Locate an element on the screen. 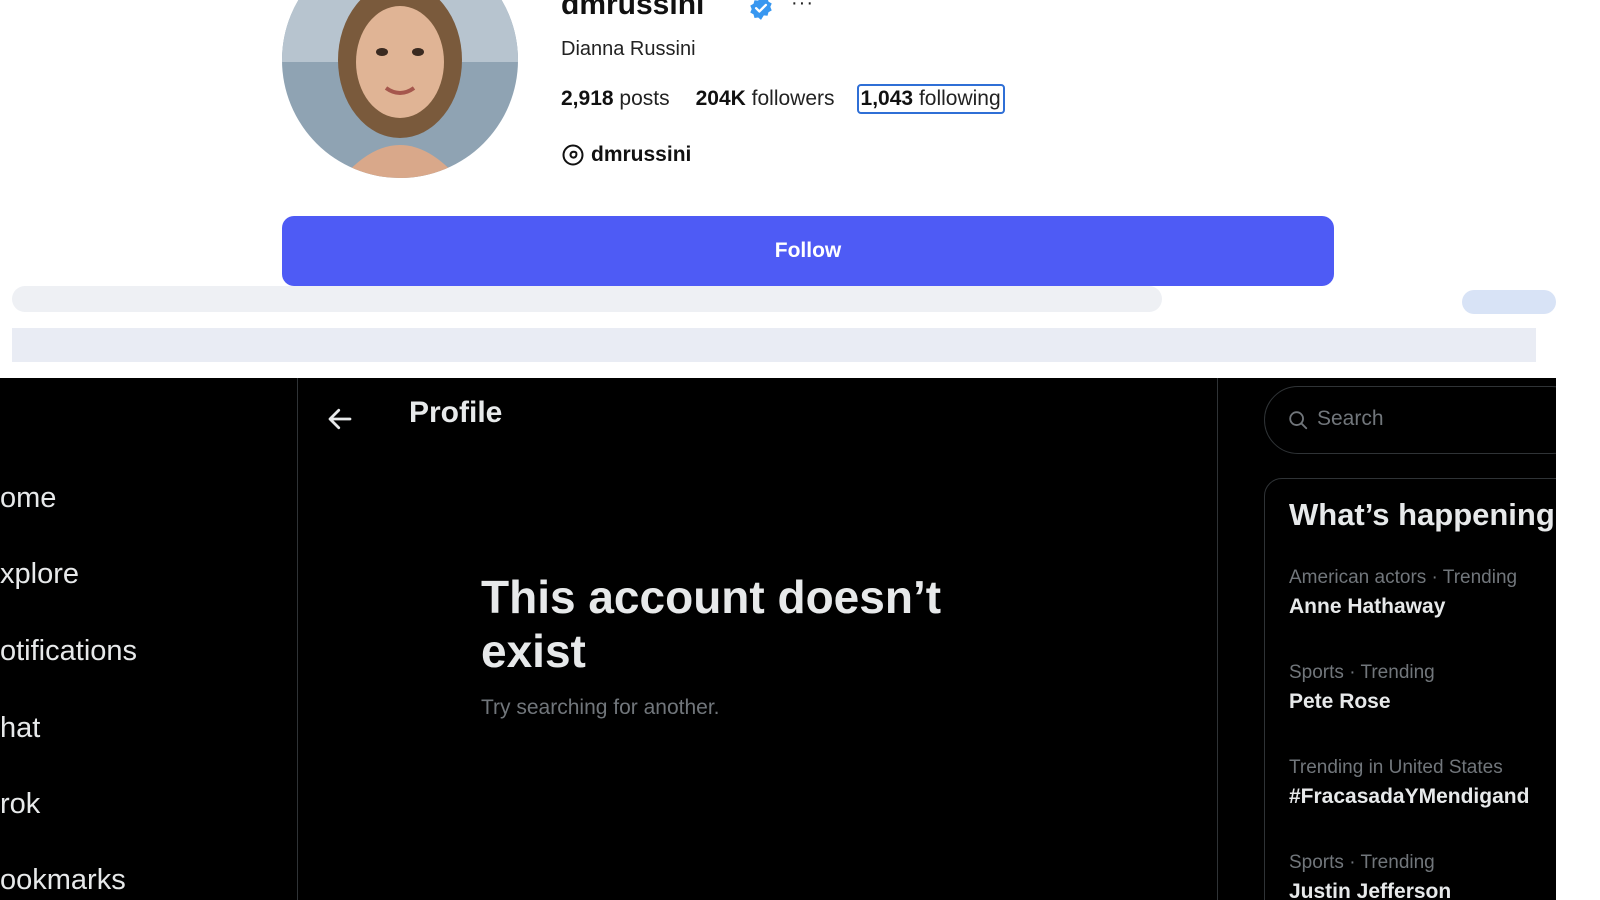 The height and width of the screenshot is (900, 1600). trend-item: American actors · Trending Anne Hathaway is located at coordinates (1403, 593).